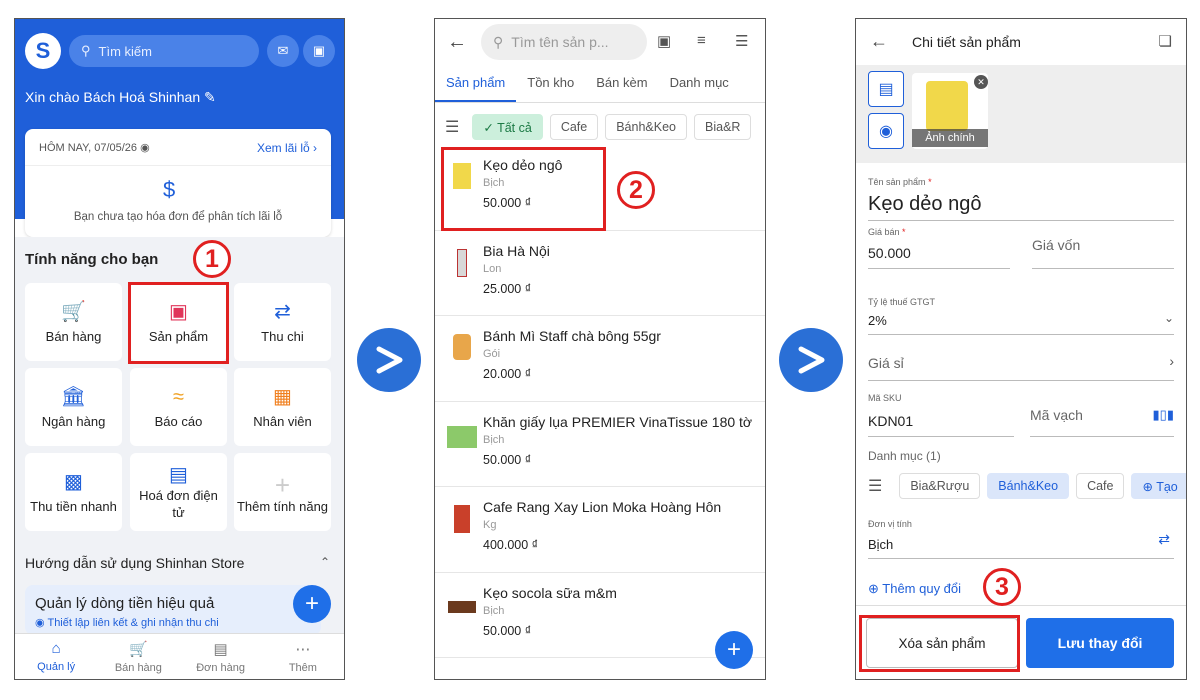  What do you see at coordinates (210, 97) in the screenshot?
I see `edit-icon: ✎` at bounding box center [210, 97].